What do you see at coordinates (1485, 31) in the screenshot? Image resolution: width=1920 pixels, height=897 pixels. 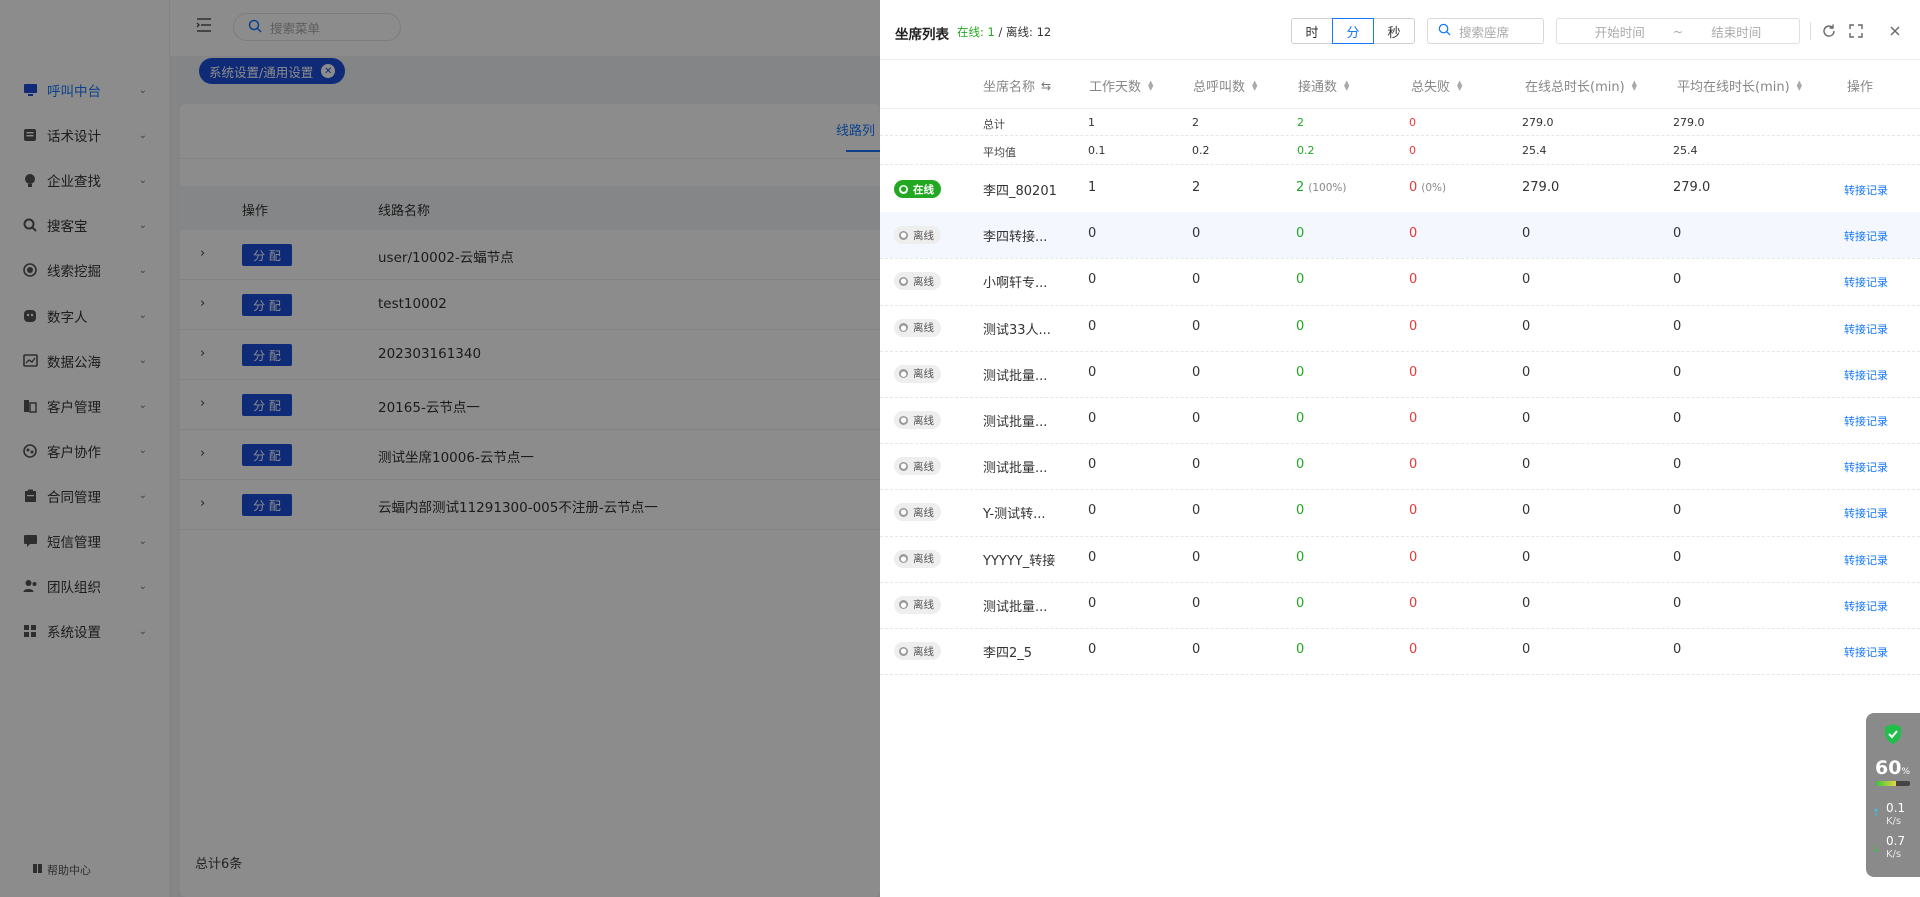 I see `seat-search-input: 搜索座席` at bounding box center [1485, 31].